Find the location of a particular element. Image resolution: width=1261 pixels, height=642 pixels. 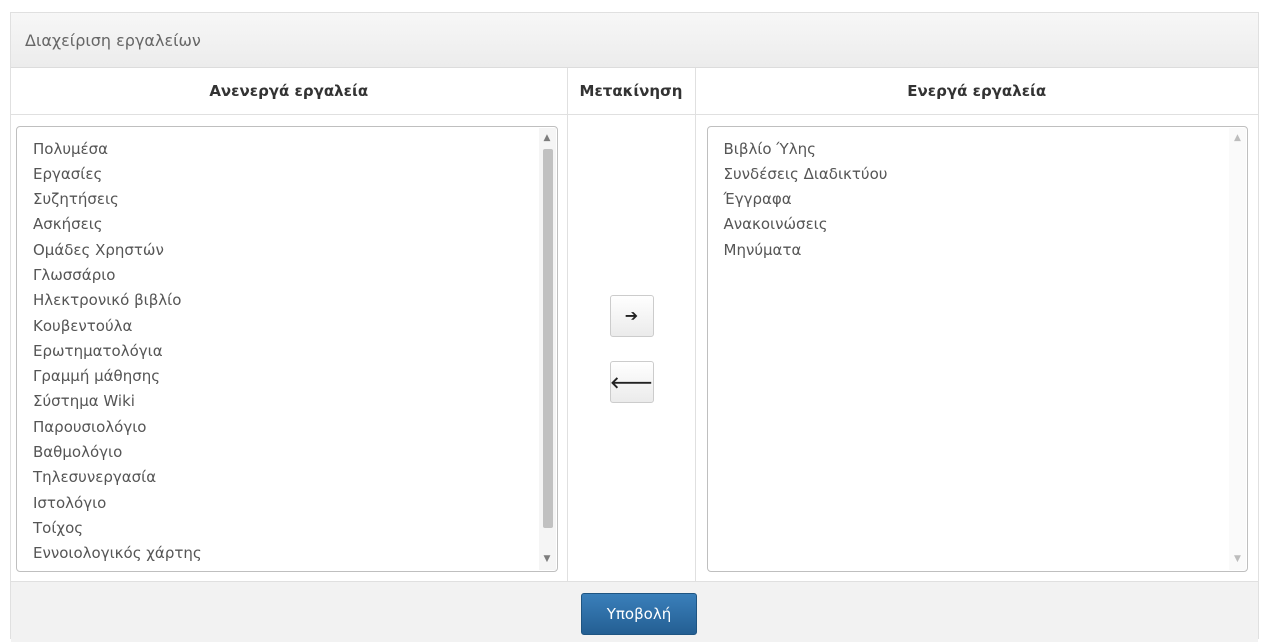

list-item: Έγγραφα is located at coordinates (986, 199).